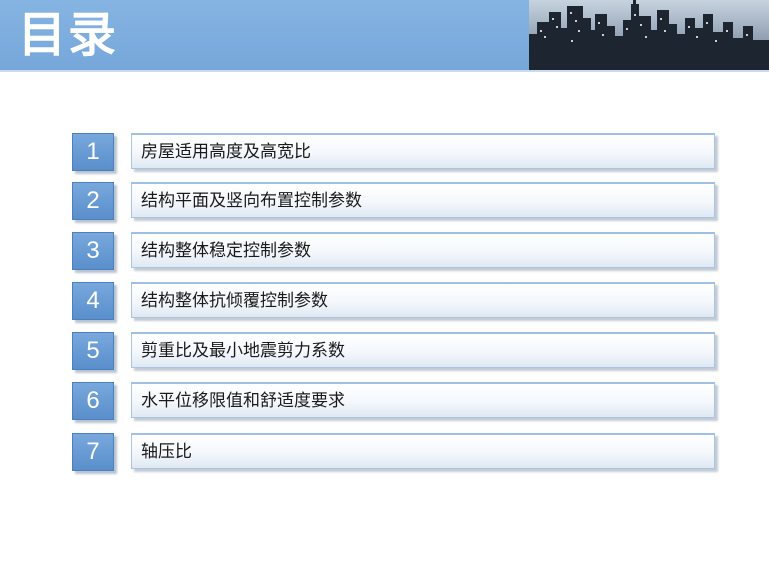 The height and width of the screenshot is (575, 769). What do you see at coordinates (423, 350) in the screenshot?
I see `toc-label-box-5: 剪重比及最小地震剪力系数` at bounding box center [423, 350].